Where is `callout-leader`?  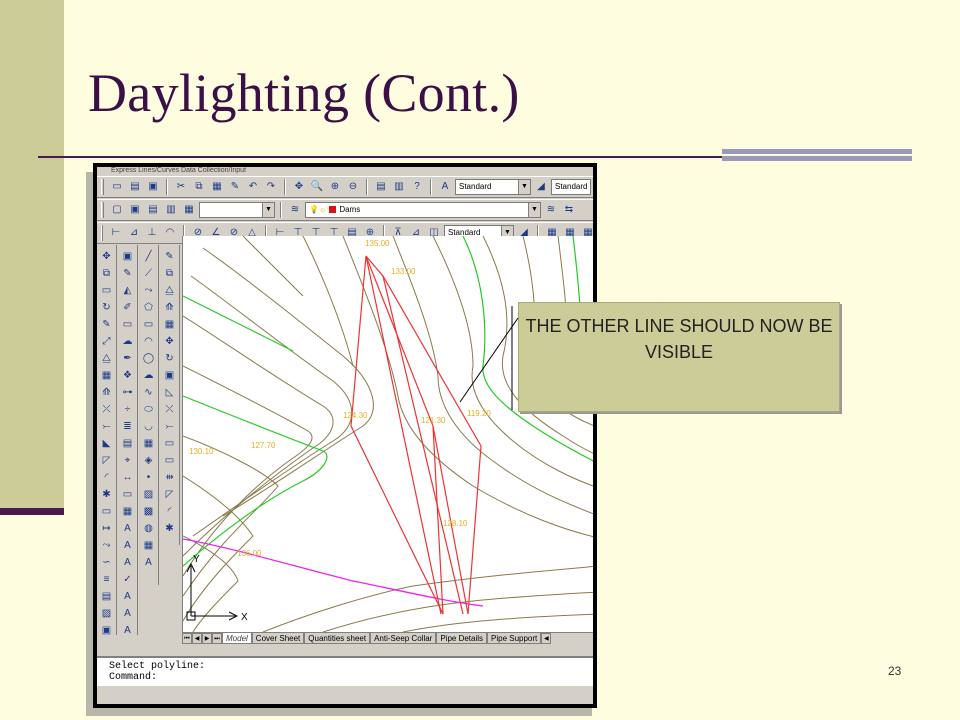
callout-leader is located at coordinates (489, 358).